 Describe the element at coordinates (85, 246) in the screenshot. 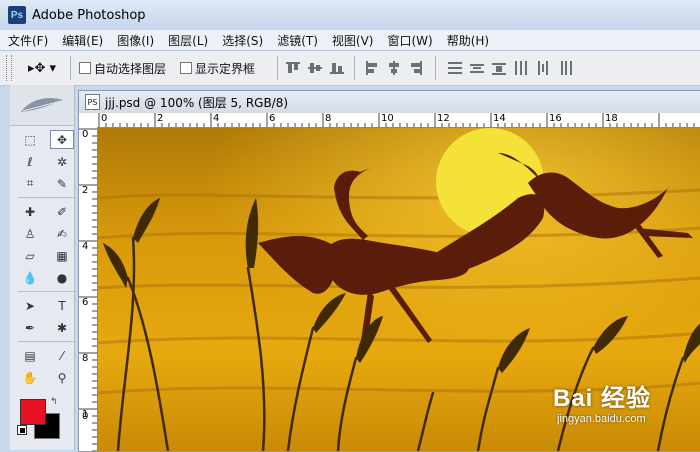

I see `ruler-v-label: 4` at that location.